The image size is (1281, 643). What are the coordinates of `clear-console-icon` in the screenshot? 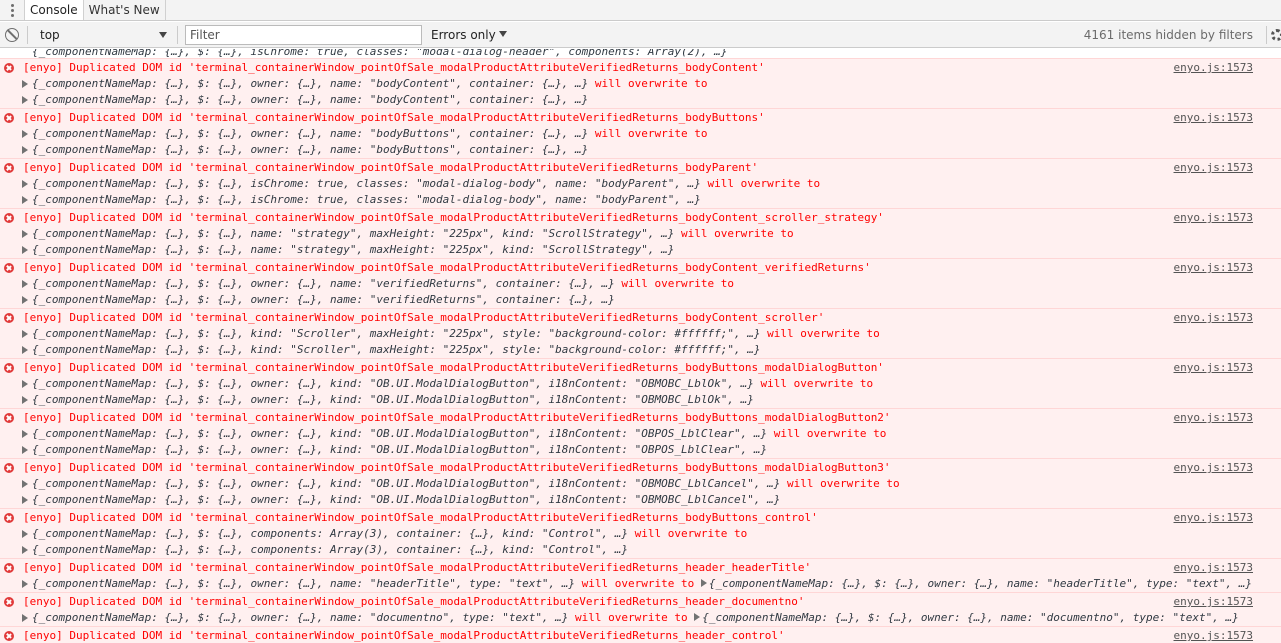 It's located at (12, 35).